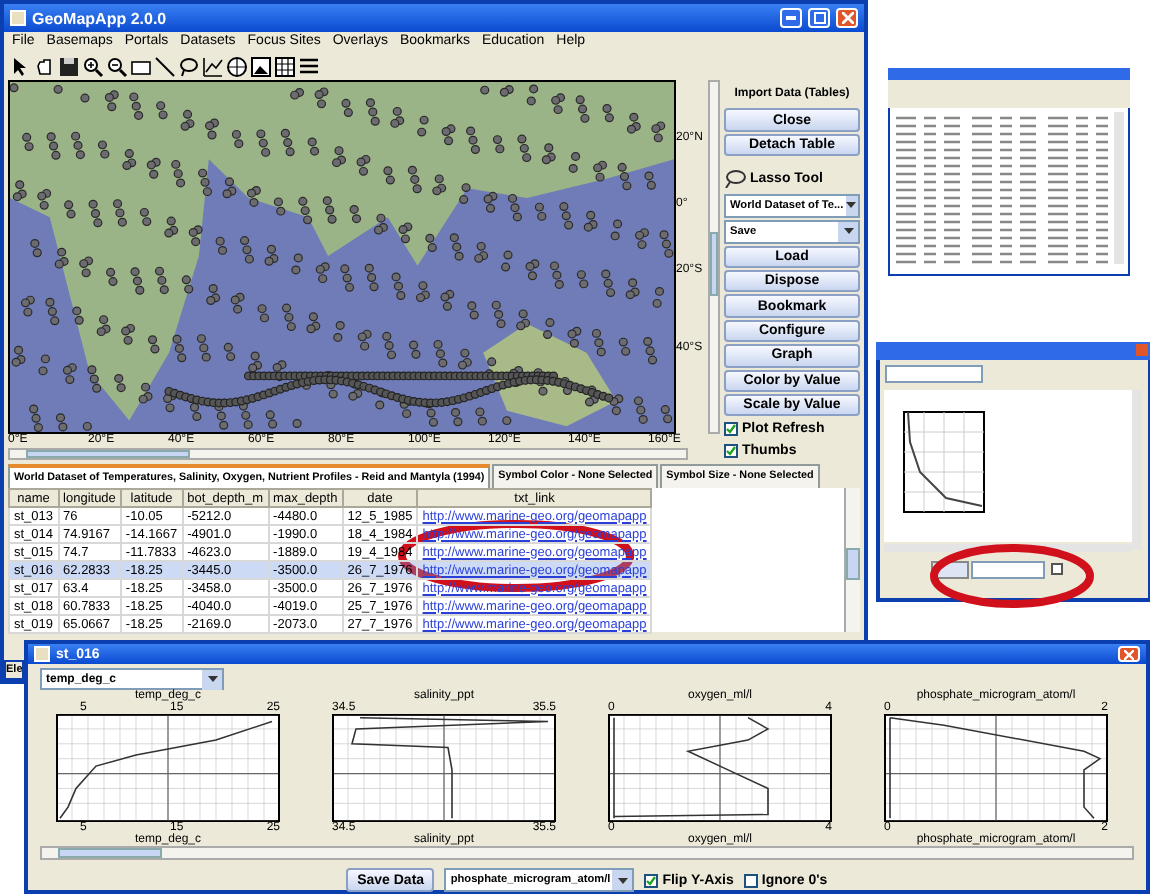 The image size is (1150, 896). What do you see at coordinates (651, 880) in the screenshot?
I see `check-icon` at bounding box center [651, 880].